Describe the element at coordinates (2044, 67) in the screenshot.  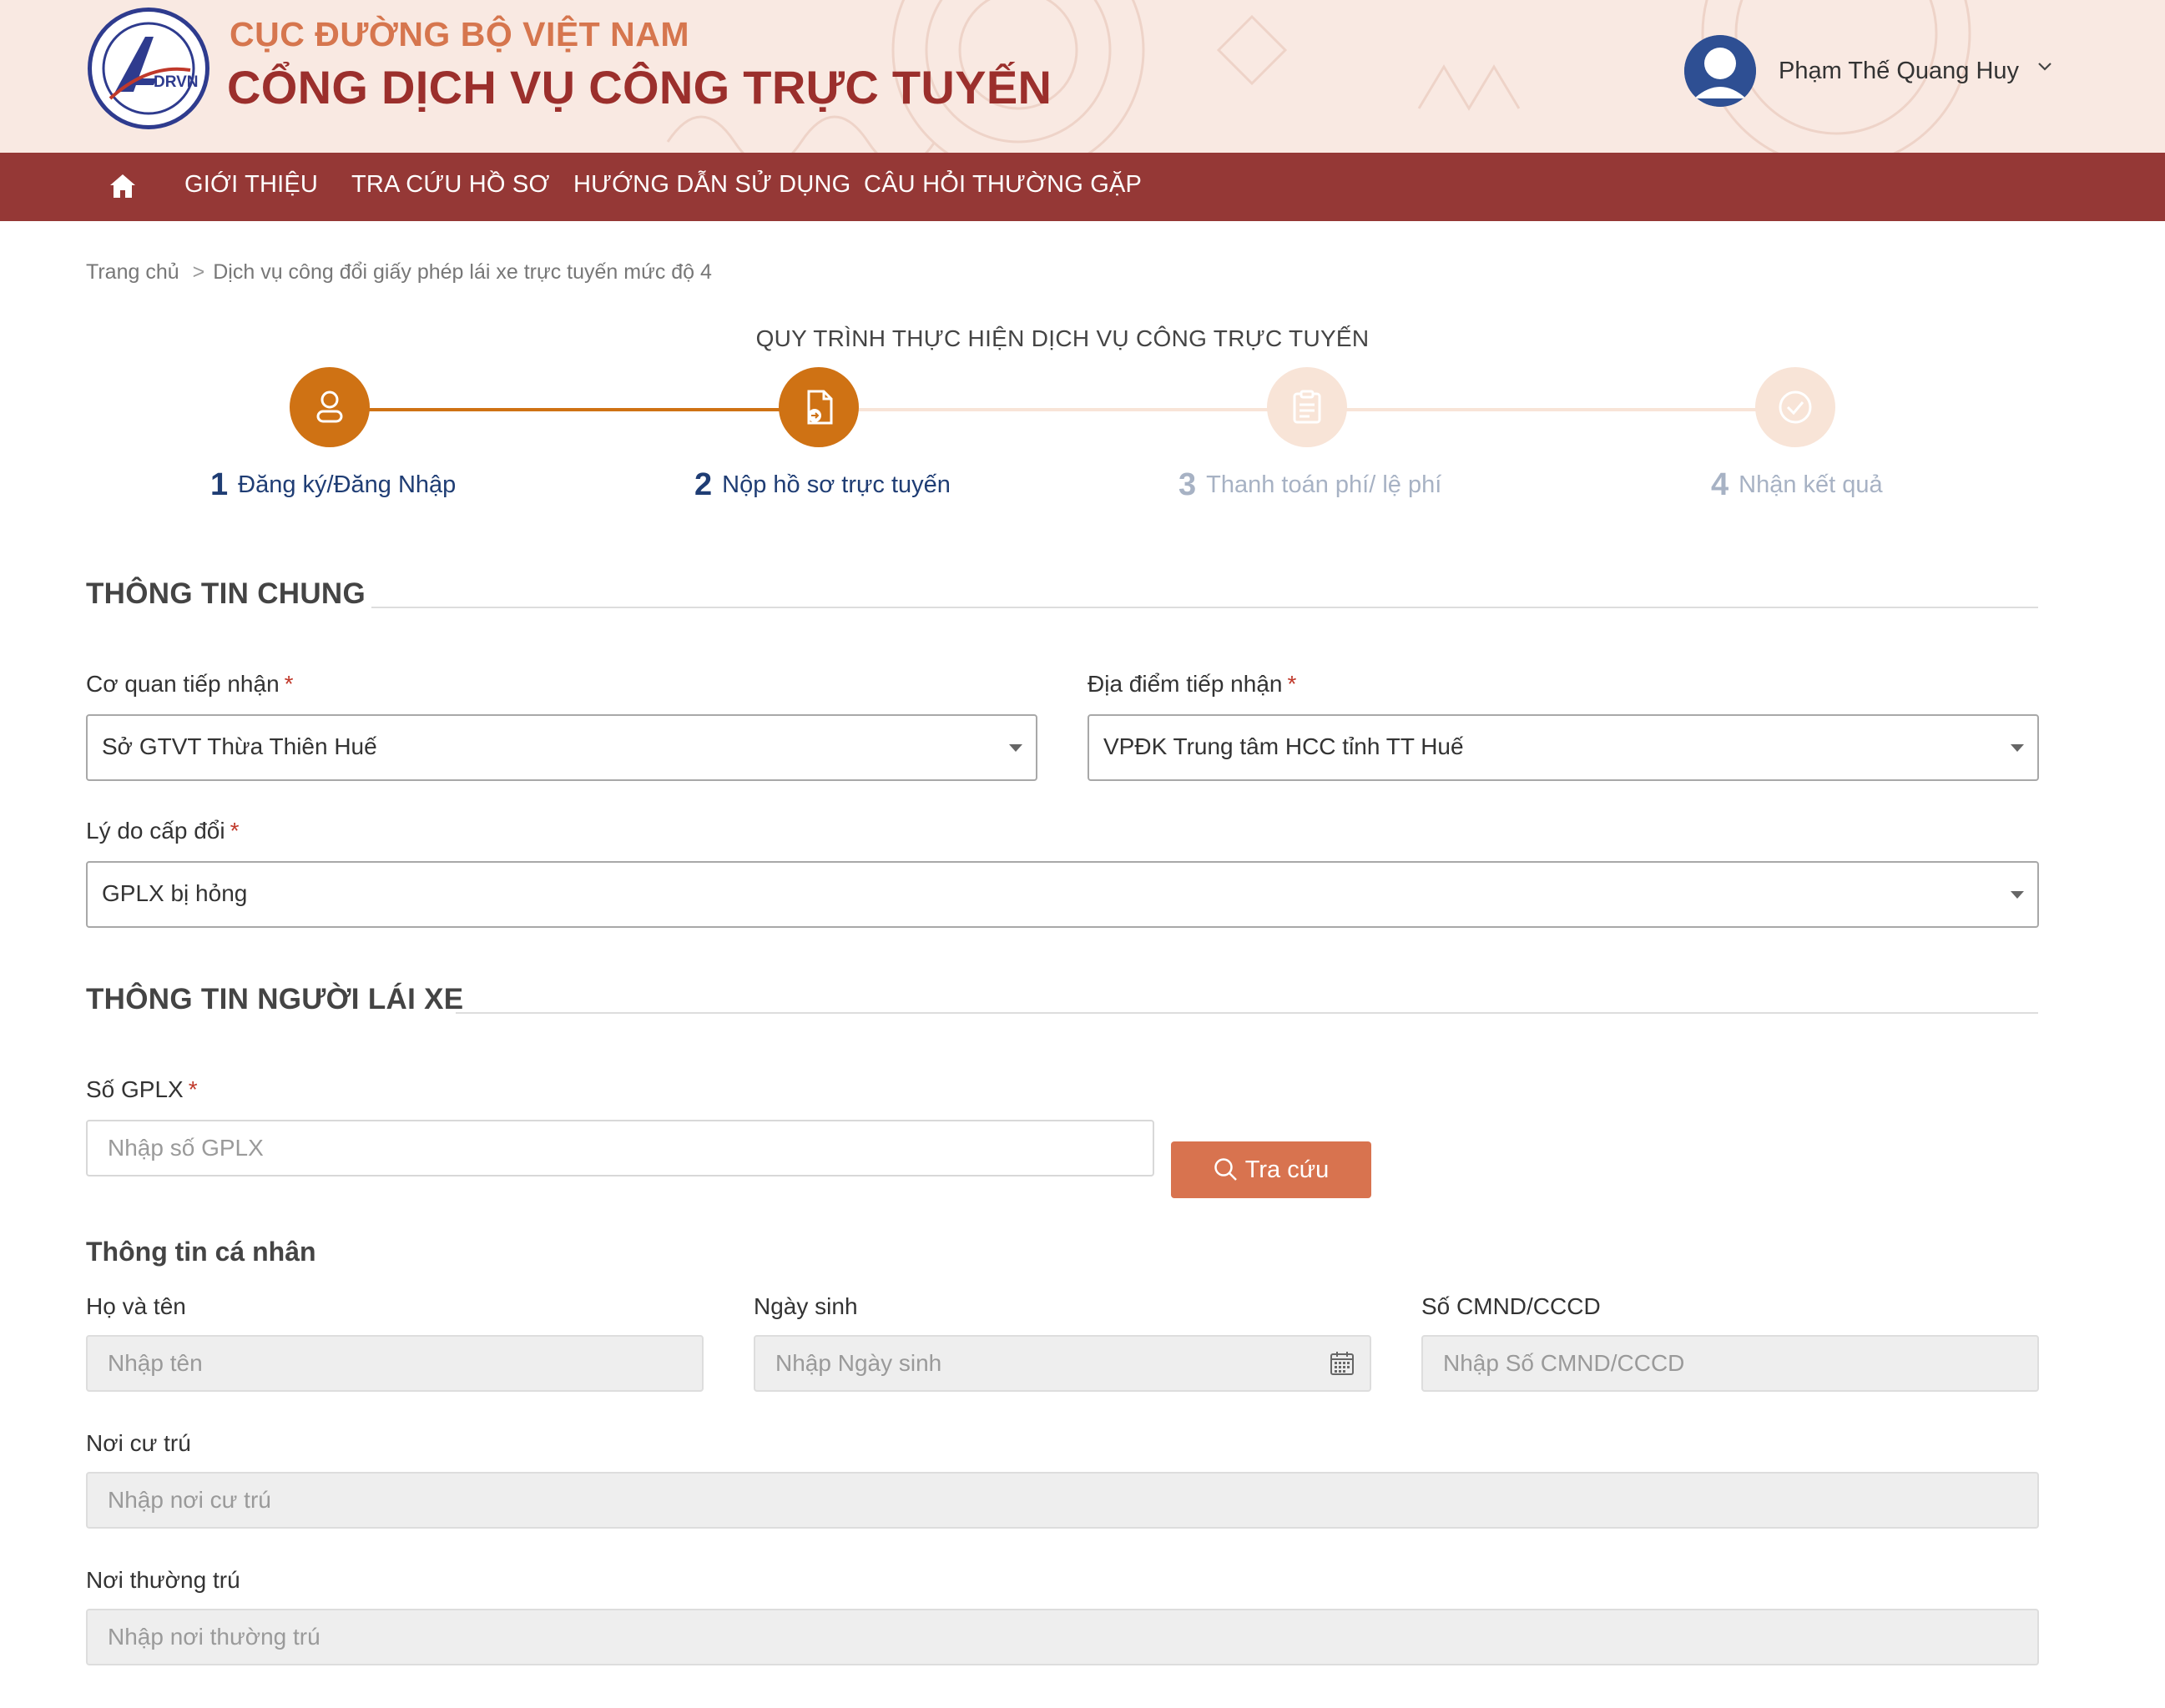
I see `chevron-down-icon` at that location.